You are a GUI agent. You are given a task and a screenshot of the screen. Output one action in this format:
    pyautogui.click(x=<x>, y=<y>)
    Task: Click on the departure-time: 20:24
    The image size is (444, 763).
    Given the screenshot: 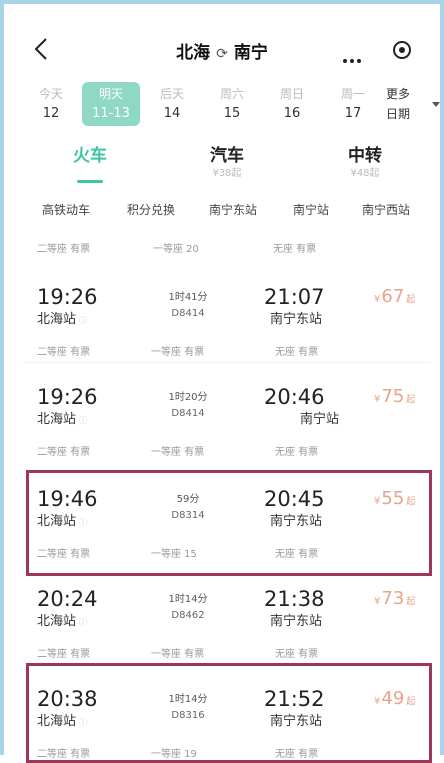 What is the action you would take?
    pyautogui.click(x=67, y=599)
    